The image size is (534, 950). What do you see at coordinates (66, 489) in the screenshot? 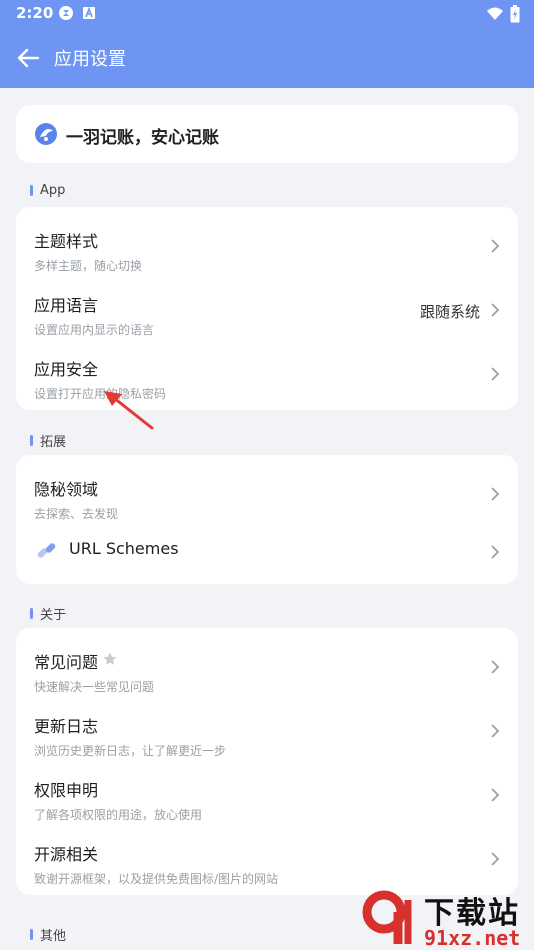
I see `item-title: 隐秘领域` at bounding box center [66, 489].